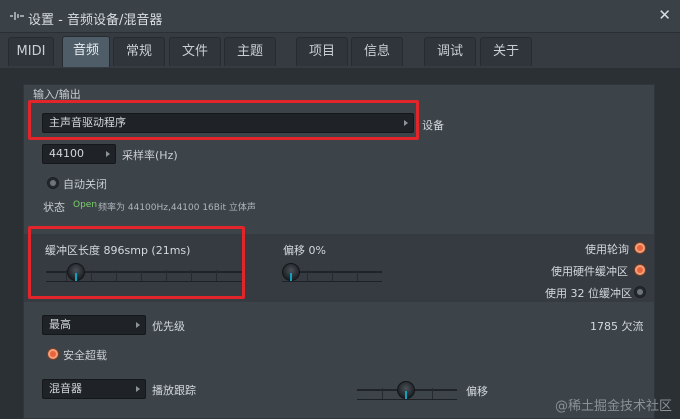 This screenshot has width=680, height=419. I want to click on autoclose-label: 自动关闭, so click(85, 184).